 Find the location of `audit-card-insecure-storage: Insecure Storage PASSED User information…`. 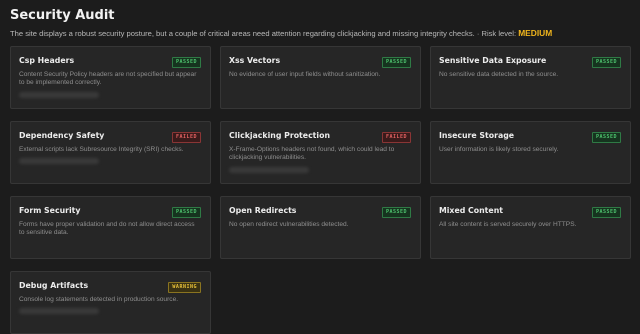

audit-card-insecure-storage: Insecure Storage PASSED User information… is located at coordinates (530, 152).